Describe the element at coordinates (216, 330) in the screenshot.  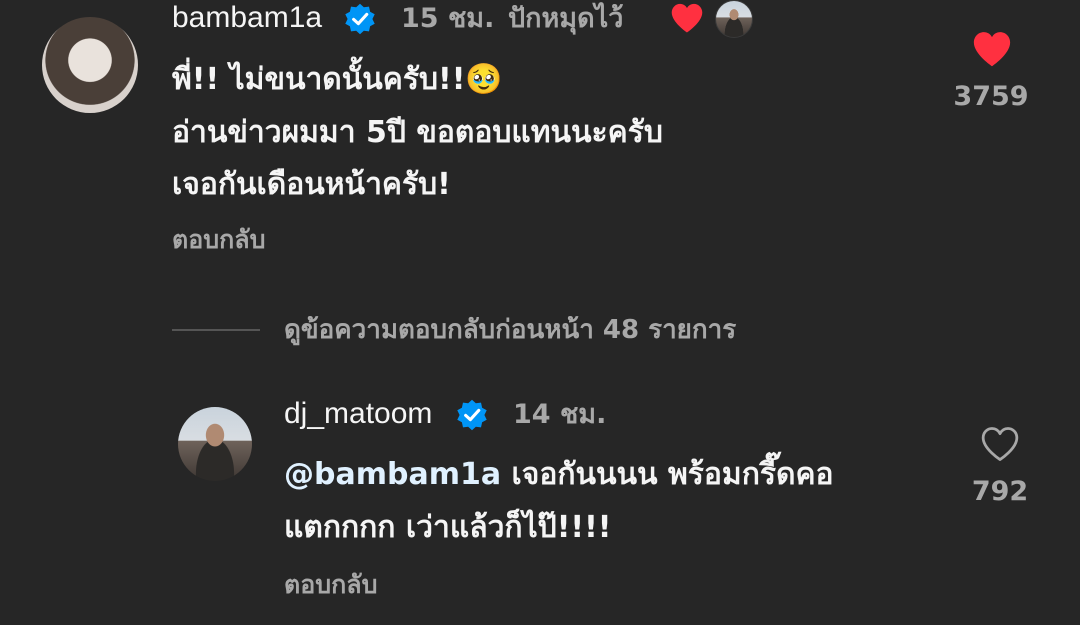
I see `replies-divider` at that location.